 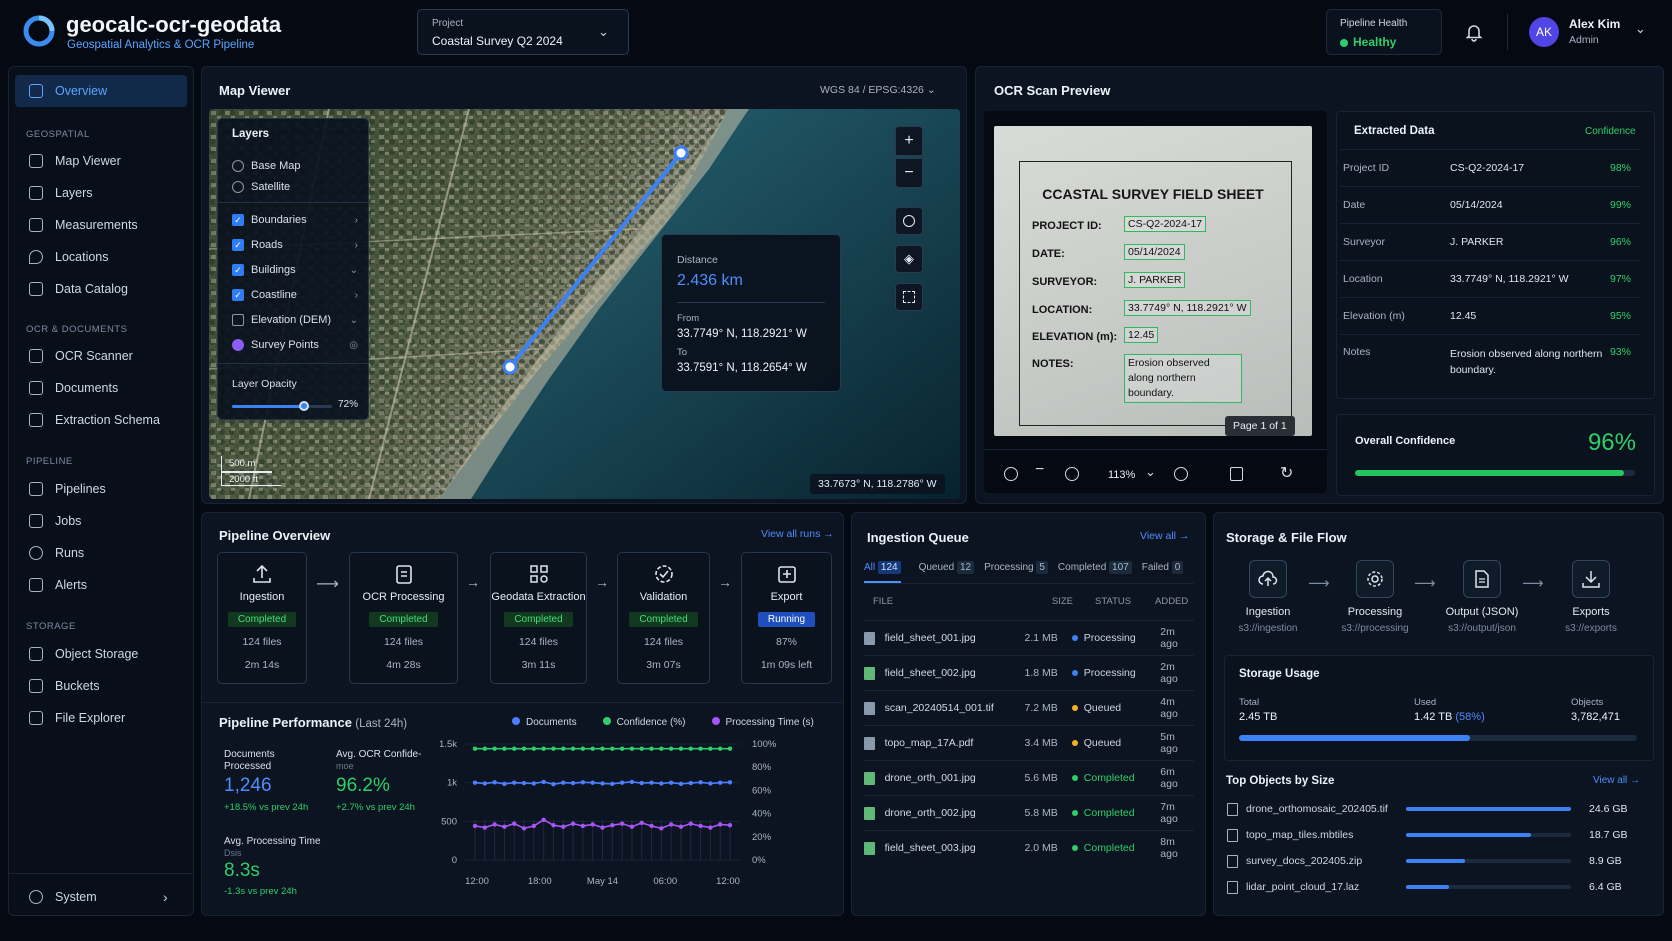 What do you see at coordinates (1616, 780) in the screenshot?
I see `top-objects-view-all: View all →` at bounding box center [1616, 780].